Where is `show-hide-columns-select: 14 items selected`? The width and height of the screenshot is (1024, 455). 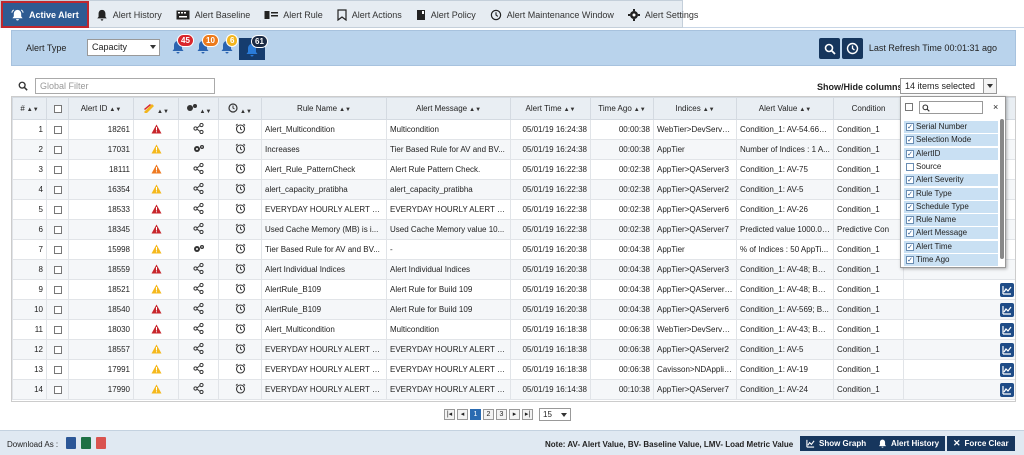 show-hide-columns-select: 14 items selected is located at coordinates (948, 86).